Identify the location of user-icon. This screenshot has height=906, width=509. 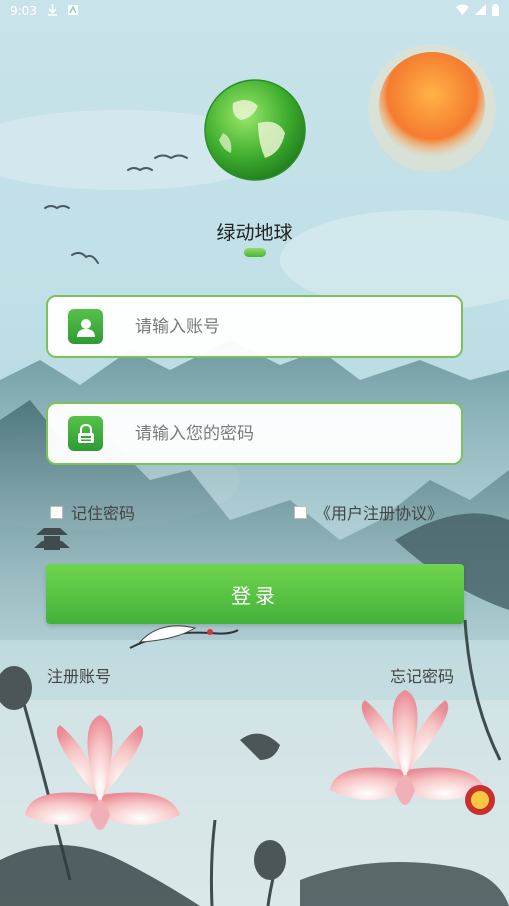
(85, 326).